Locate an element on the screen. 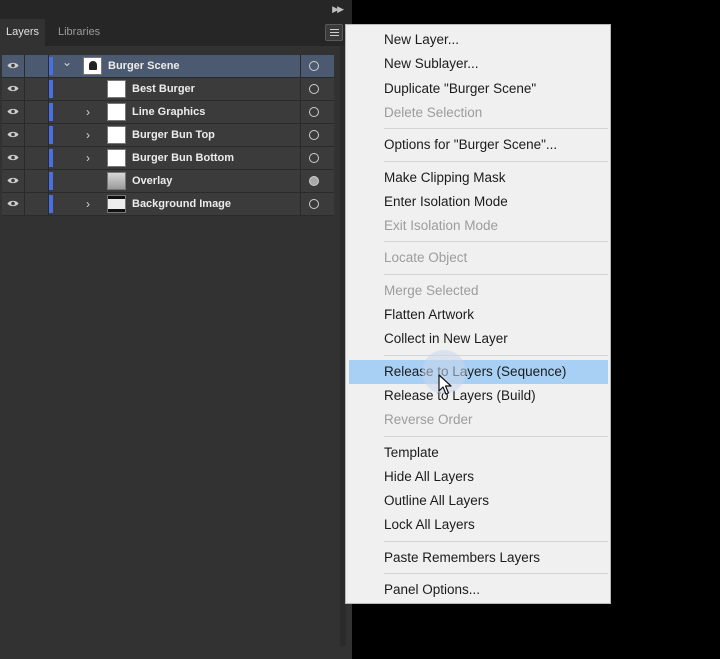 The height and width of the screenshot is (659, 720). layer-row: Best Burger is located at coordinates (168, 89).